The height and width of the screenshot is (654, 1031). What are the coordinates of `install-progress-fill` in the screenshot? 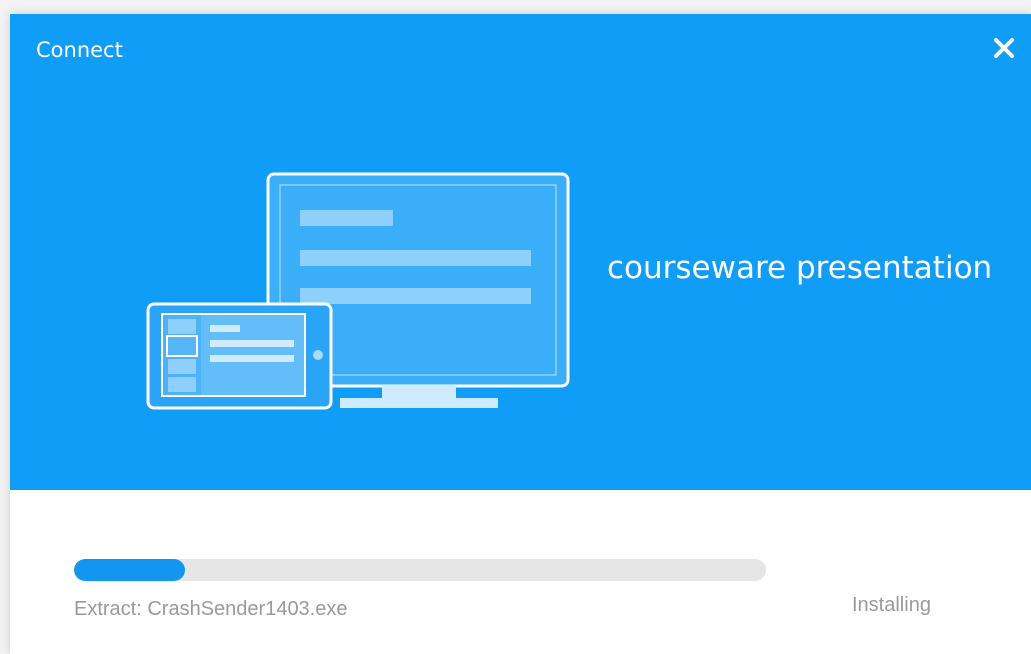 It's located at (129, 570).